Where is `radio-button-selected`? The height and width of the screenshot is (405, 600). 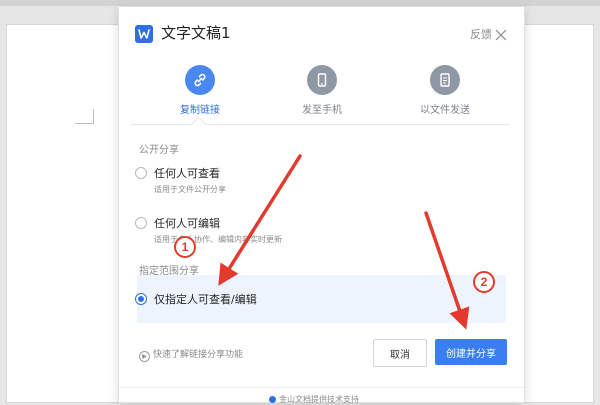 radio-button-selected is located at coordinates (141, 299).